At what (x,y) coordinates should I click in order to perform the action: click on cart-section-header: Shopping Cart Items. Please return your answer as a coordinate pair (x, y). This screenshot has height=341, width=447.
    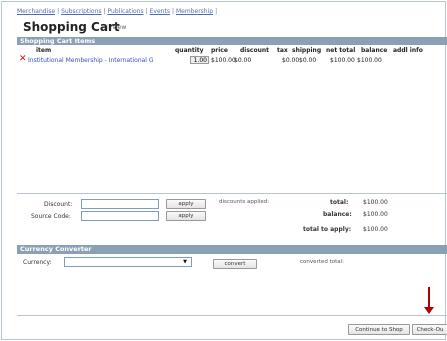
    Looking at the image, I should click on (232, 41).